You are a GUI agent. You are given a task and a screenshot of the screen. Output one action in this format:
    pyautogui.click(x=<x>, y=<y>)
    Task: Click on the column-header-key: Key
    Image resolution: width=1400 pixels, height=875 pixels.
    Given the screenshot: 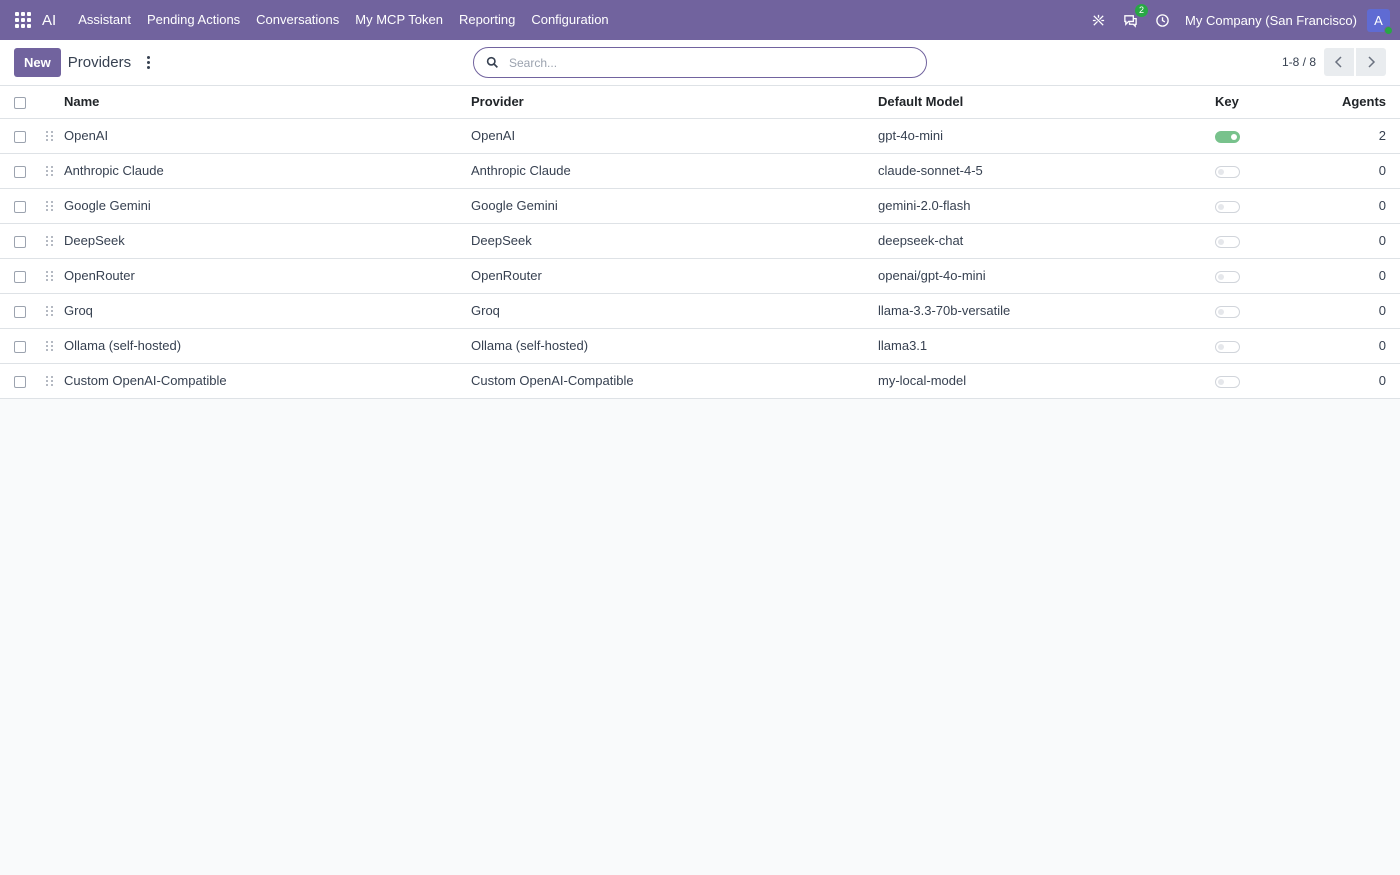 What is the action you would take?
    pyautogui.click(x=1250, y=102)
    